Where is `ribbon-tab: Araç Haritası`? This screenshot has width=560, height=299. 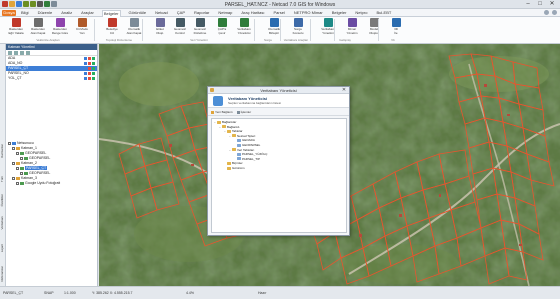
ribbon-tab: Araç Haritası is located at coordinates (252, 13).